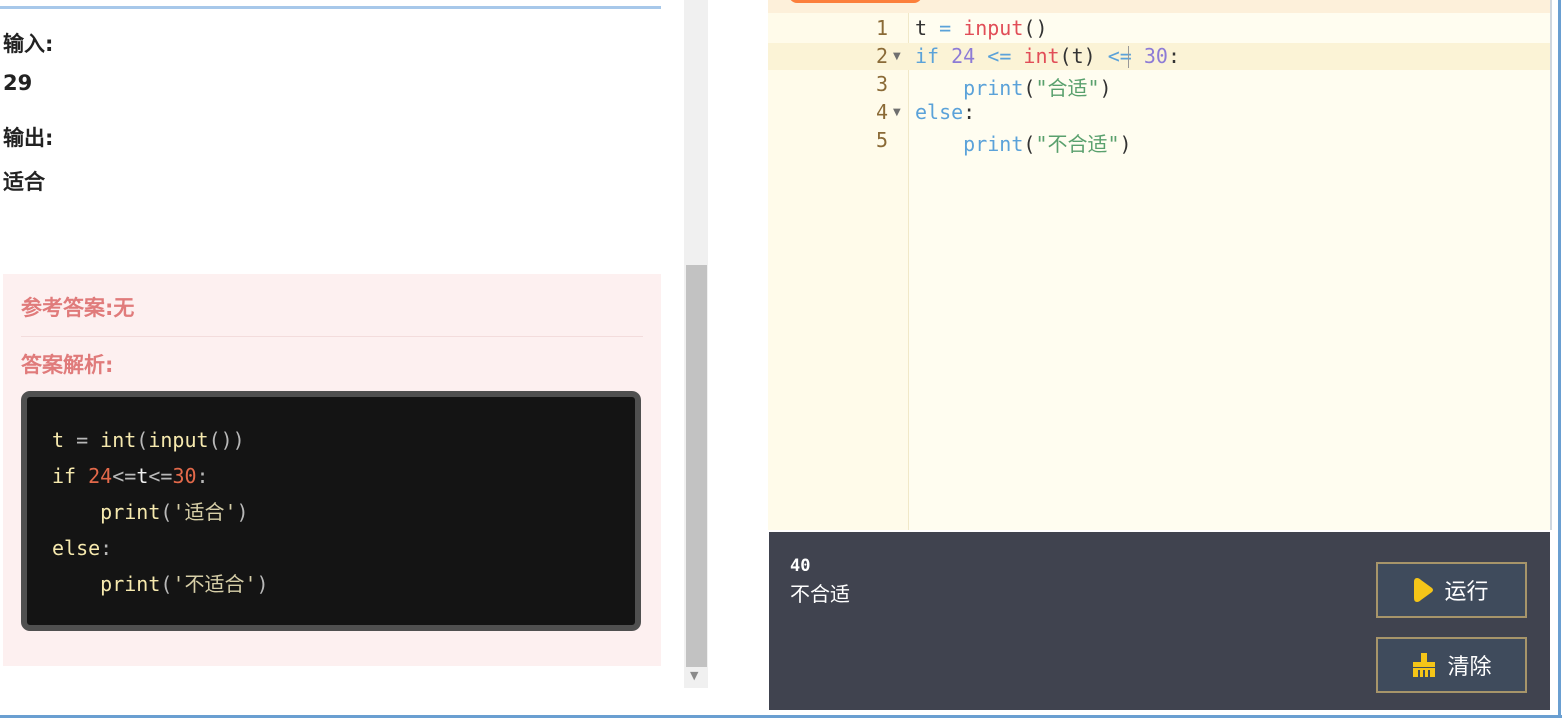 Image resolution: width=1562 pixels, height=721 pixels. Describe the element at coordinates (1551, 265) in the screenshot. I see `editor-border` at that location.